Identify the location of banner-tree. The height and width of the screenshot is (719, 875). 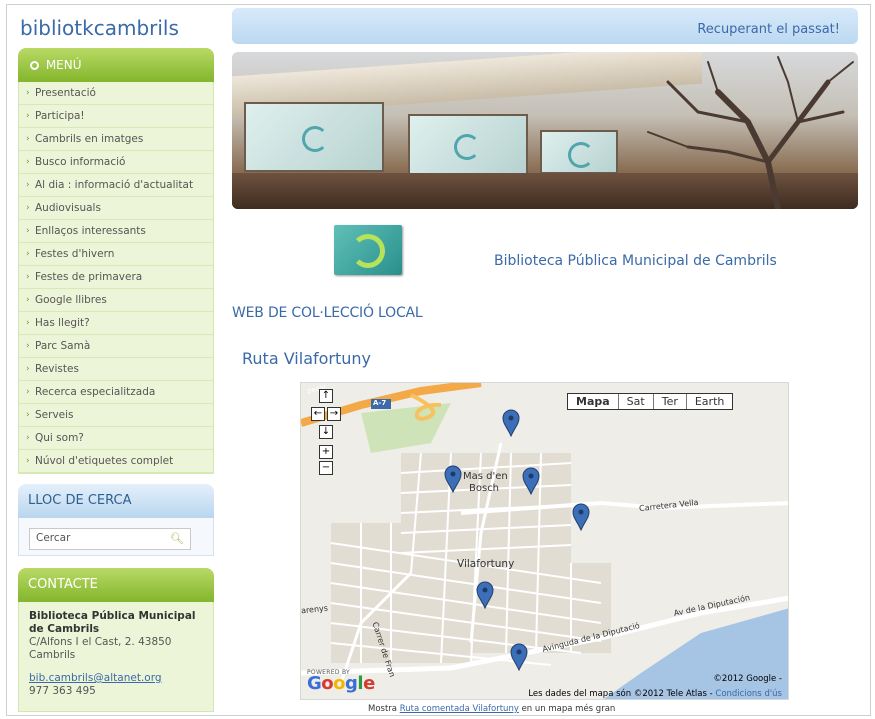
(743, 130).